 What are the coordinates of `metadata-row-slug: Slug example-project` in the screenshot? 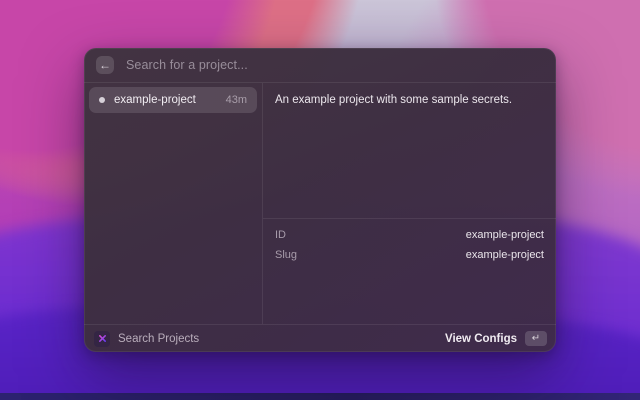 It's located at (409, 255).